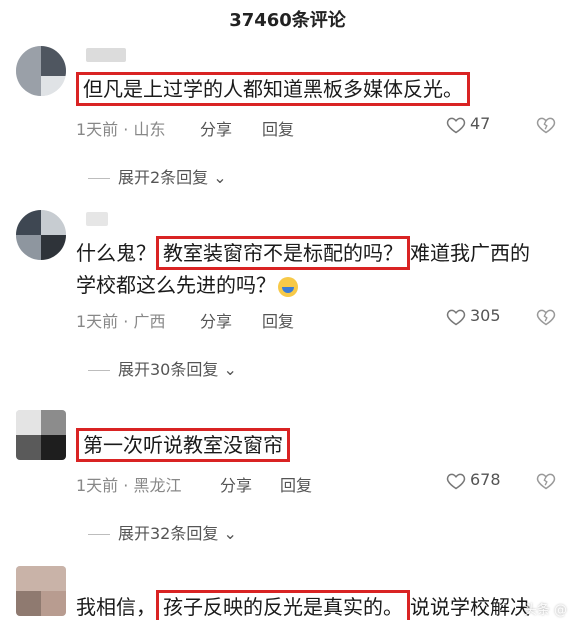  I want to click on time-location: 1天前 · 黑龙江, so click(129, 485).